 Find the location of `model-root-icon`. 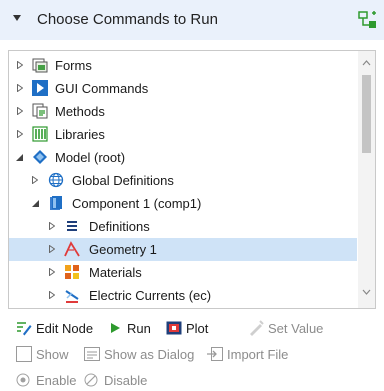

model-root-icon is located at coordinates (40, 157).